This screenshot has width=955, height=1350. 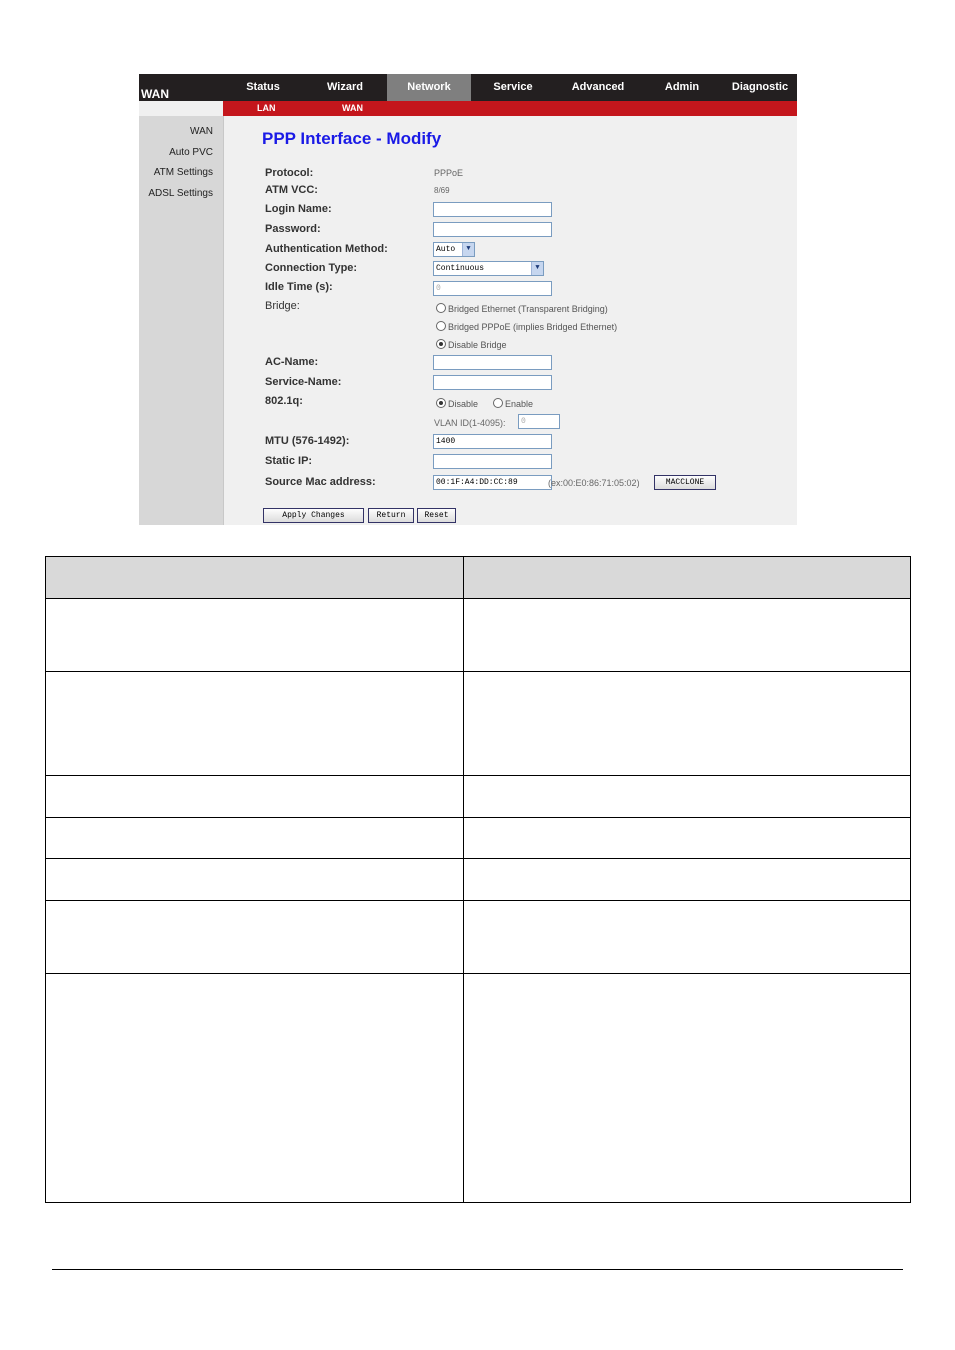 I want to click on service-name-label: Service-Name:, so click(x=303, y=382).